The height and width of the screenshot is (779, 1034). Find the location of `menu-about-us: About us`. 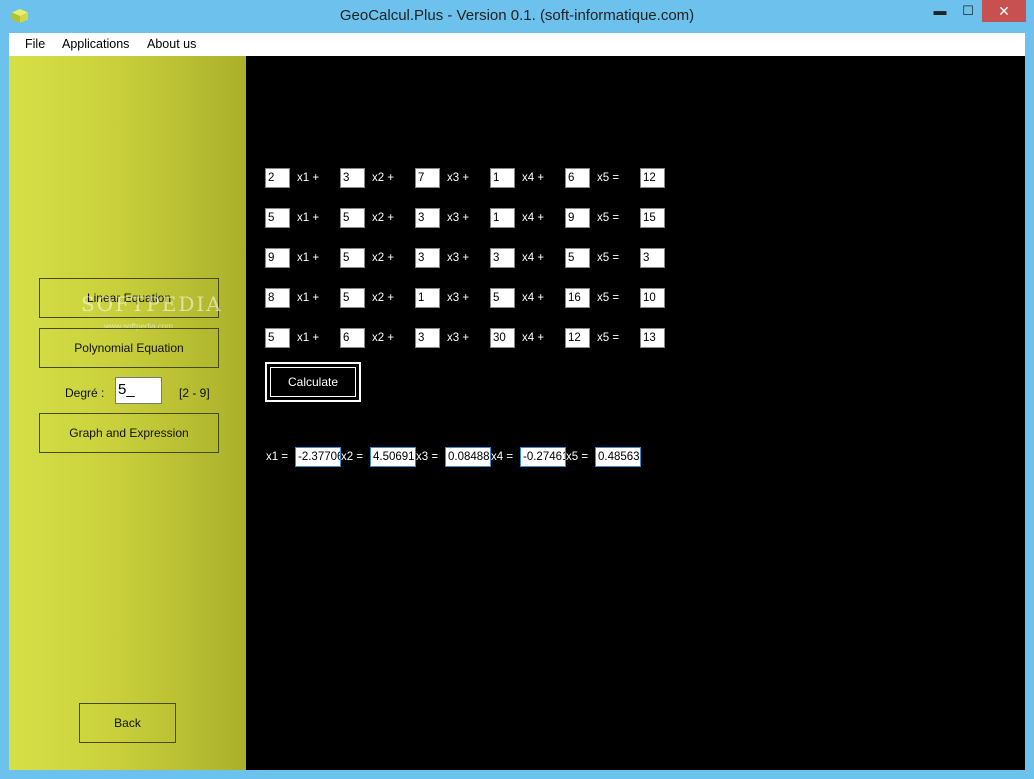

menu-about-us: About us is located at coordinates (171, 44).